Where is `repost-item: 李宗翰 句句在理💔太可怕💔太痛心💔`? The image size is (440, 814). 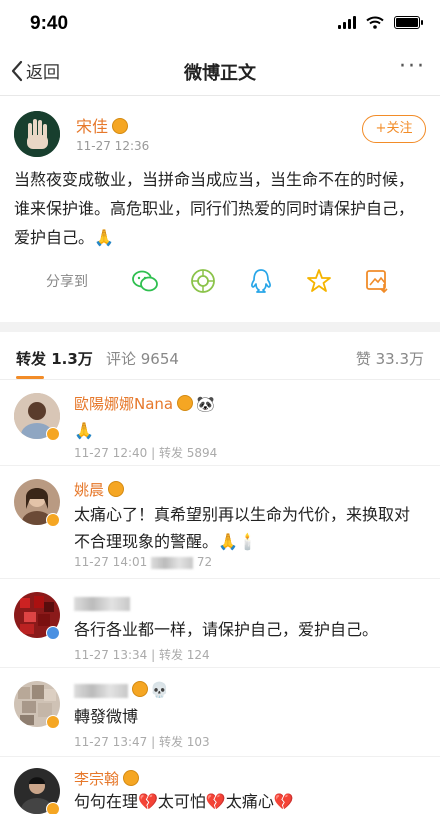 repost-item: 李宗翰 句句在理💔太可怕💔太痛心💔 is located at coordinates (220, 786).